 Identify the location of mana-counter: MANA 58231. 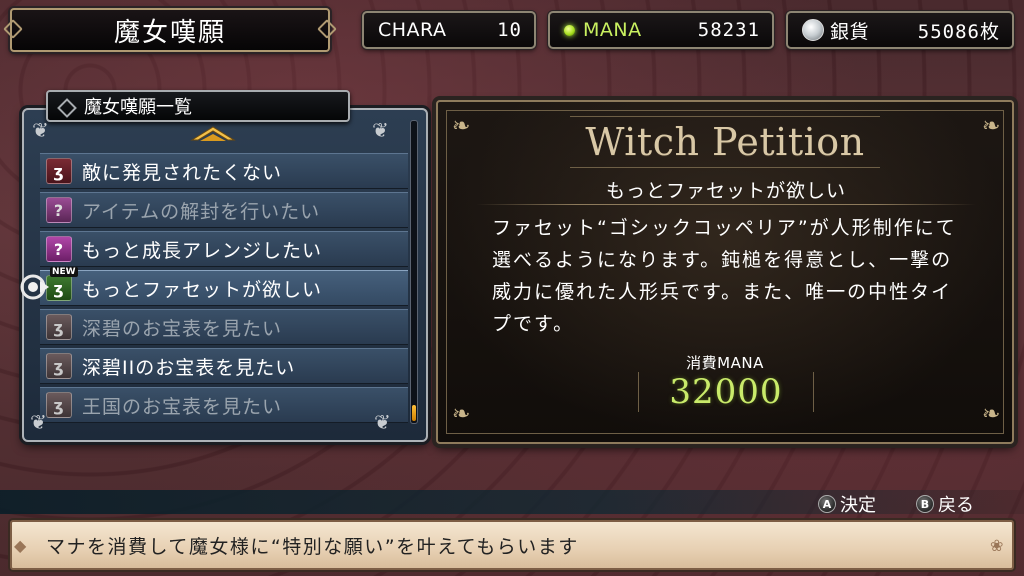
(661, 30).